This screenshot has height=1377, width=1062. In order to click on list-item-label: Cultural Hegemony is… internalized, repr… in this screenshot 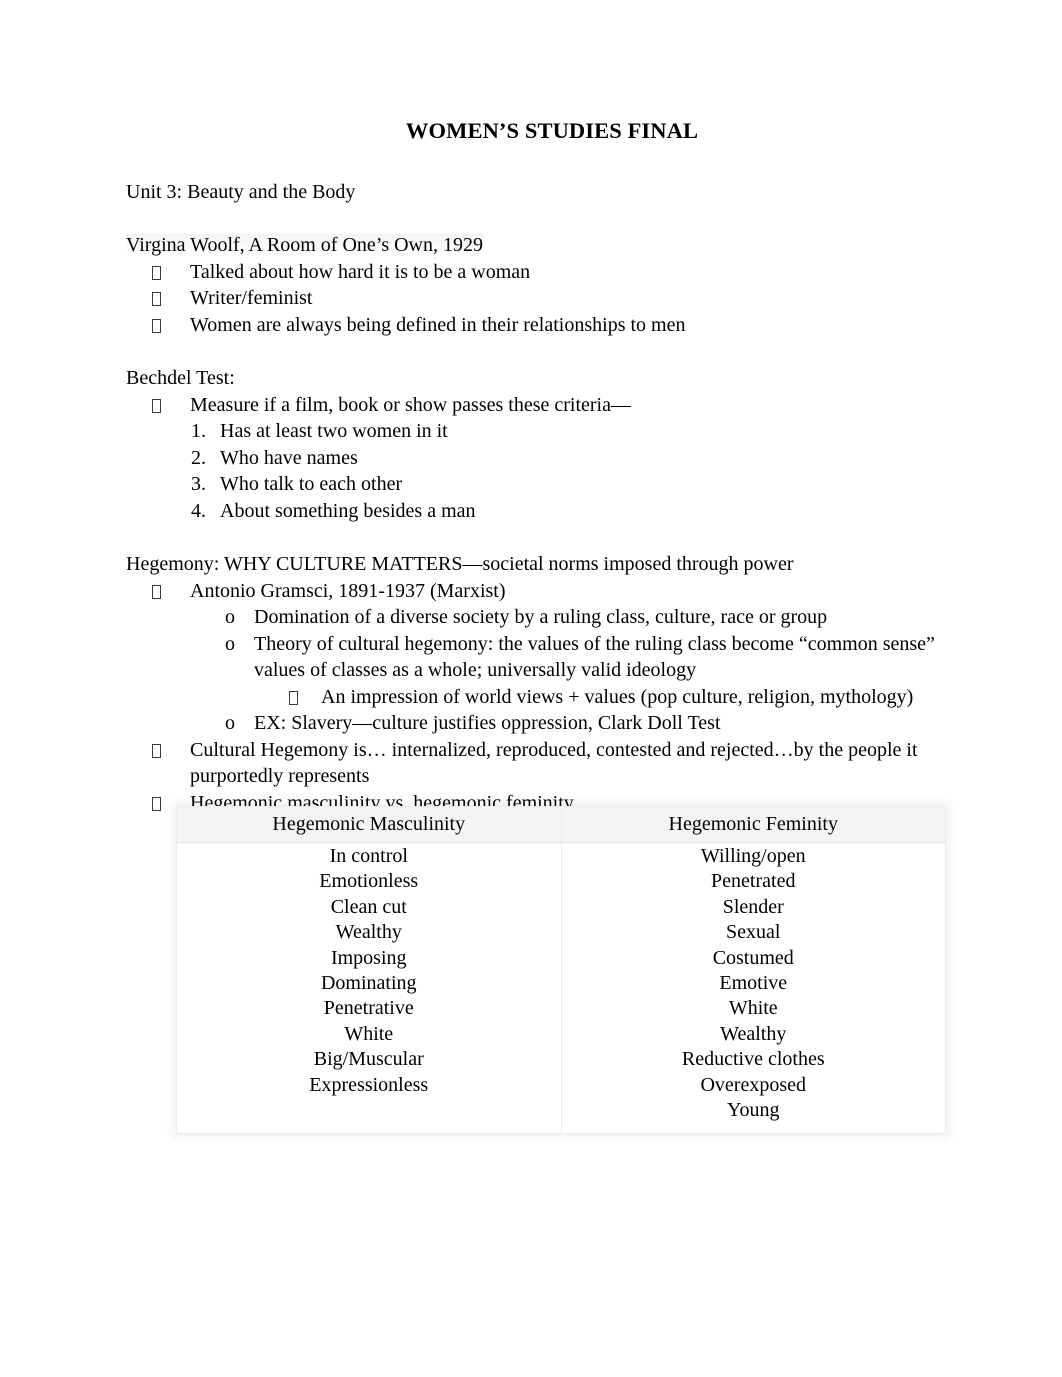, I will do `click(556, 763)`.